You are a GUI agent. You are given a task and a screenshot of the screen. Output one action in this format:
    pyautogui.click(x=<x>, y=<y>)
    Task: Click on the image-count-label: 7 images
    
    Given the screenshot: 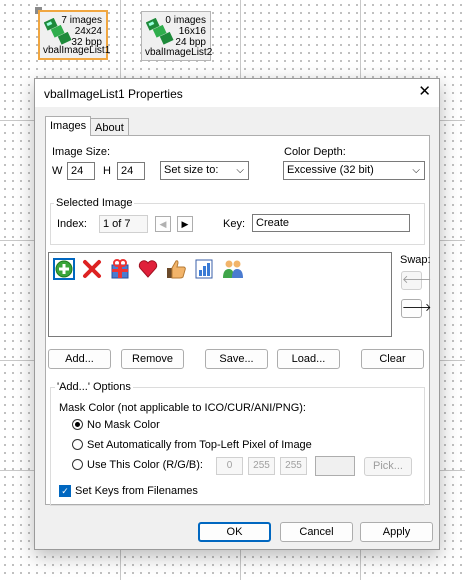 What is the action you would take?
    pyautogui.click(x=81, y=20)
    